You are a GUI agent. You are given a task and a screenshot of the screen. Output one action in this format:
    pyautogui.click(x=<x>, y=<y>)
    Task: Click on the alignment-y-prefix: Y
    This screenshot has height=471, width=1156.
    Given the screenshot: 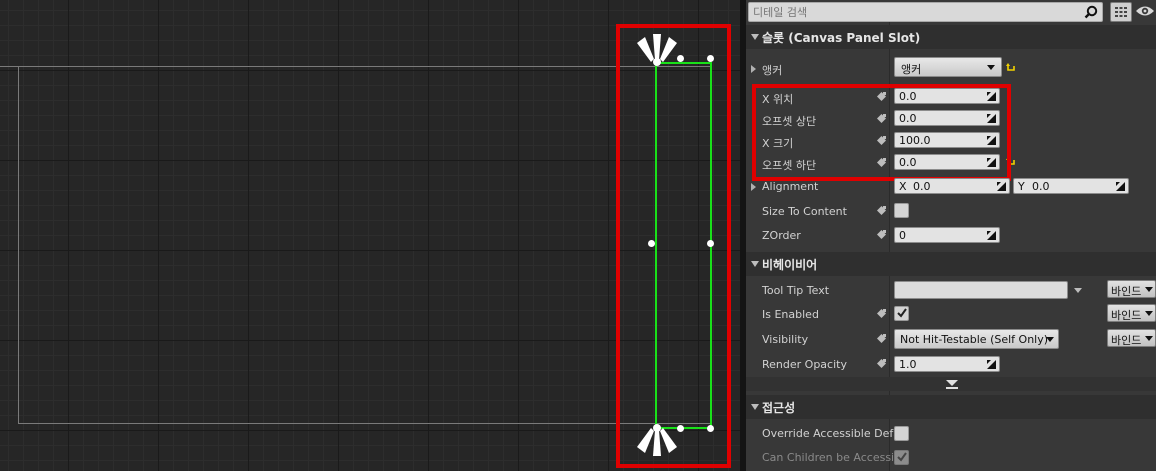 What is the action you would take?
    pyautogui.click(x=1021, y=186)
    